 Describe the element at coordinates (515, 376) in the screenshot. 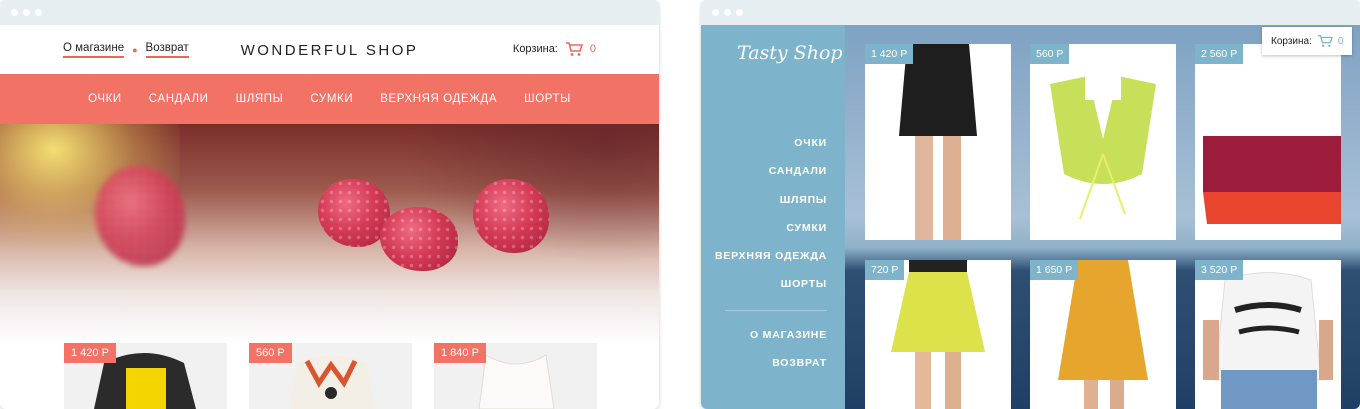

I see `product-card: 1 840 Р` at that location.